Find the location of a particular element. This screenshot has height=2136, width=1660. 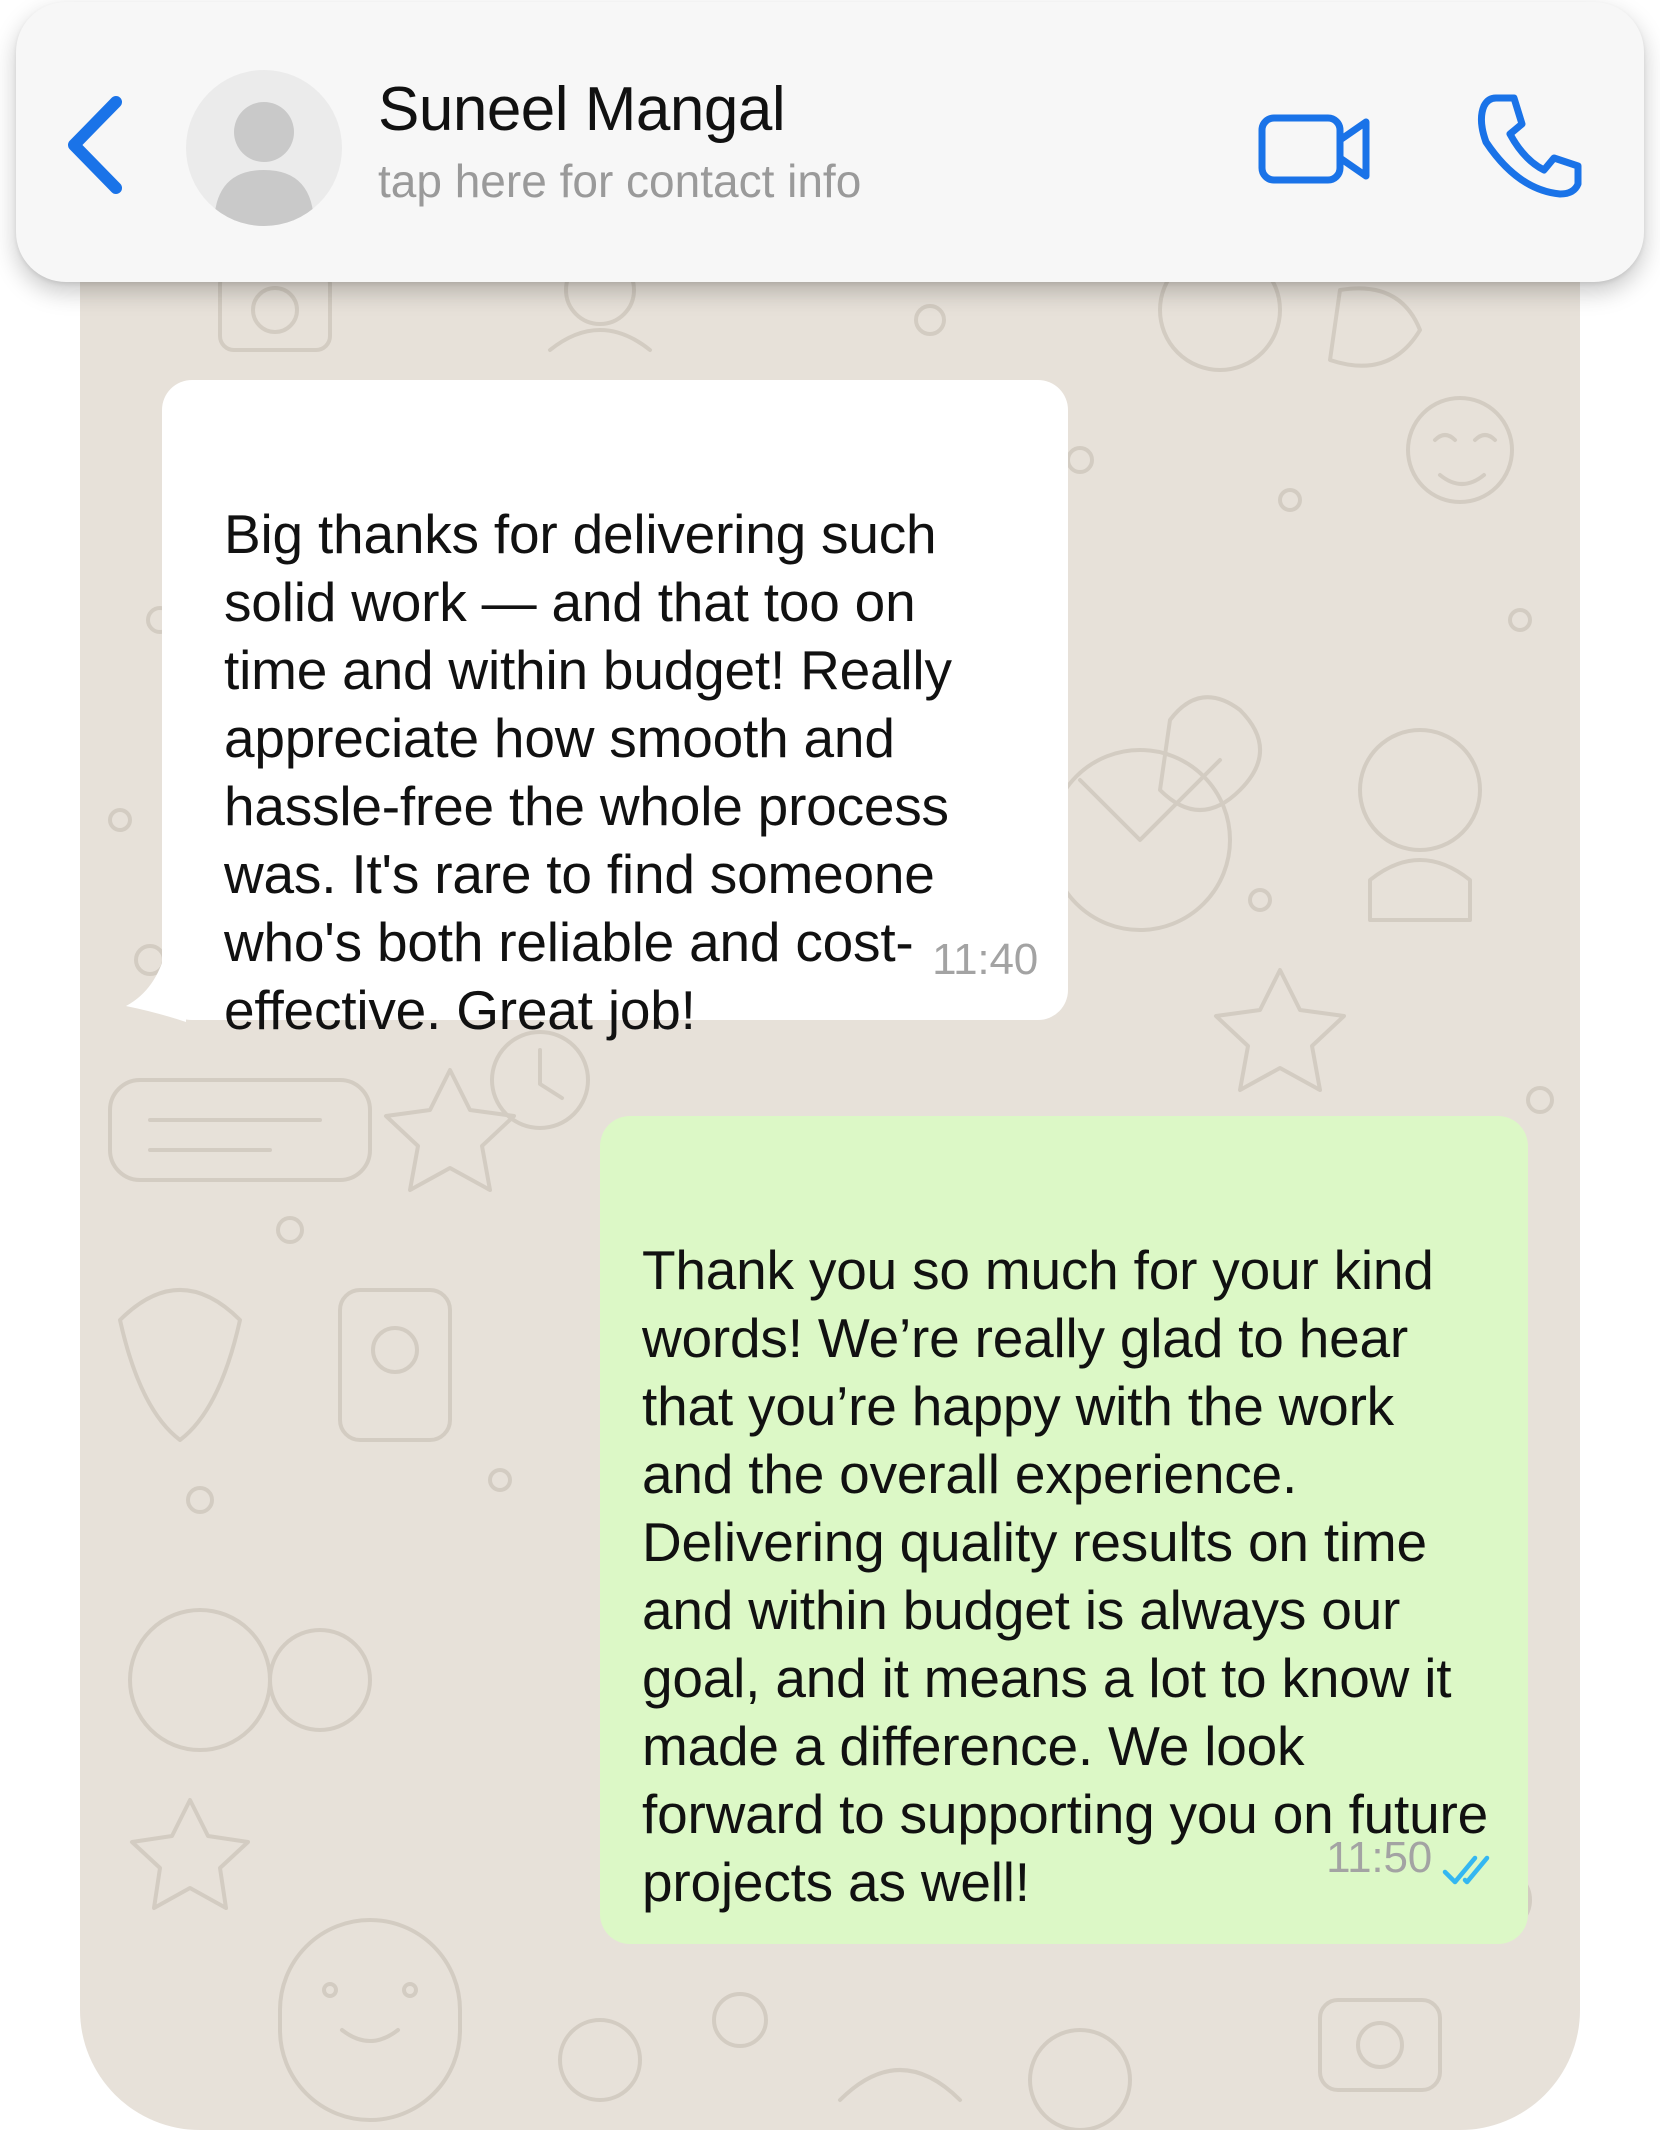

chevron-left-icon is located at coordinates (95, 145).